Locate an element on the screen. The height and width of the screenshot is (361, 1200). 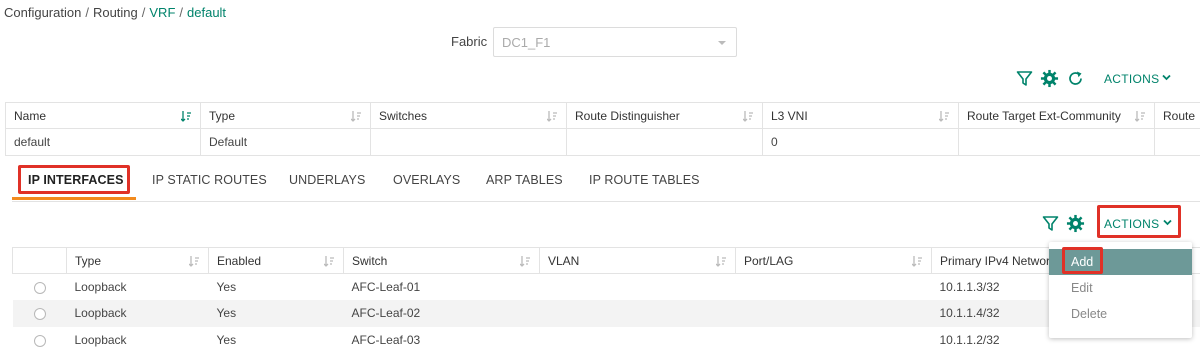
table-row: Loopback Yes AFC-Leaf-01 10.1.1.3/32 is located at coordinates (606, 287).